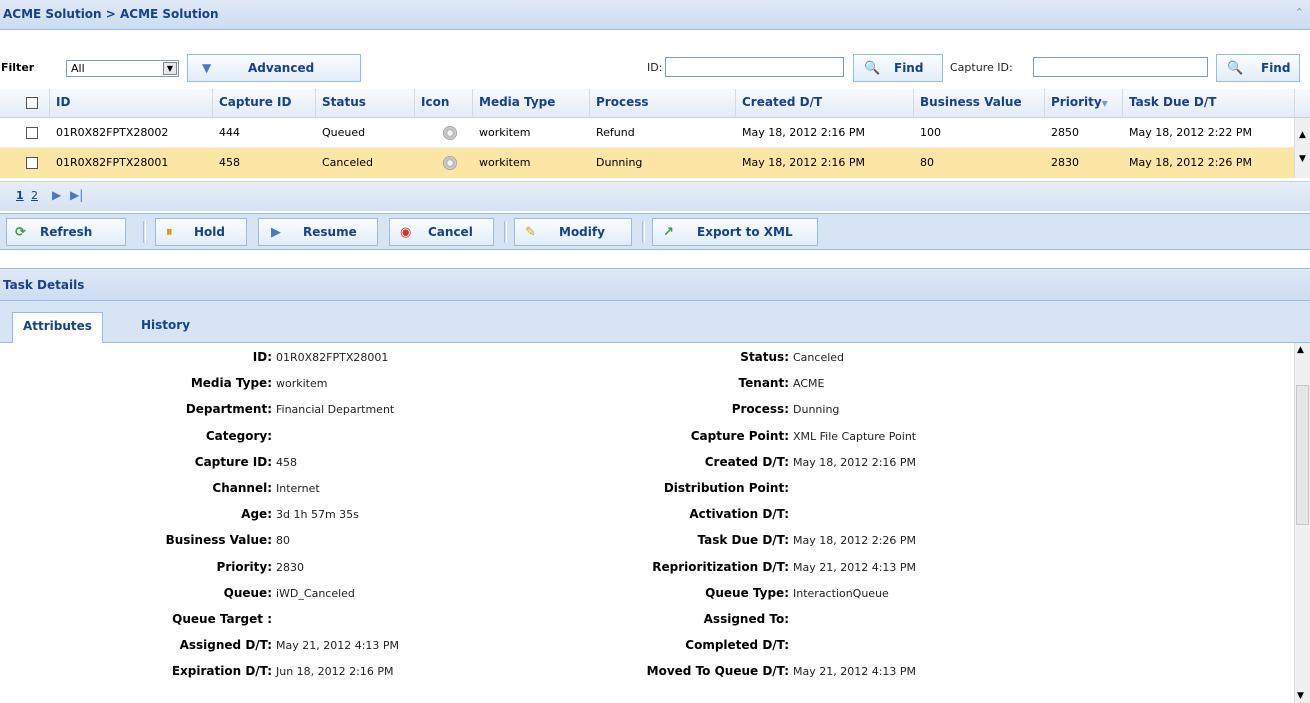 This screenshot has height=703, width=1310. Describe the element at coordinates (754, 67) in the screenshot. I see `id-input` at that location.